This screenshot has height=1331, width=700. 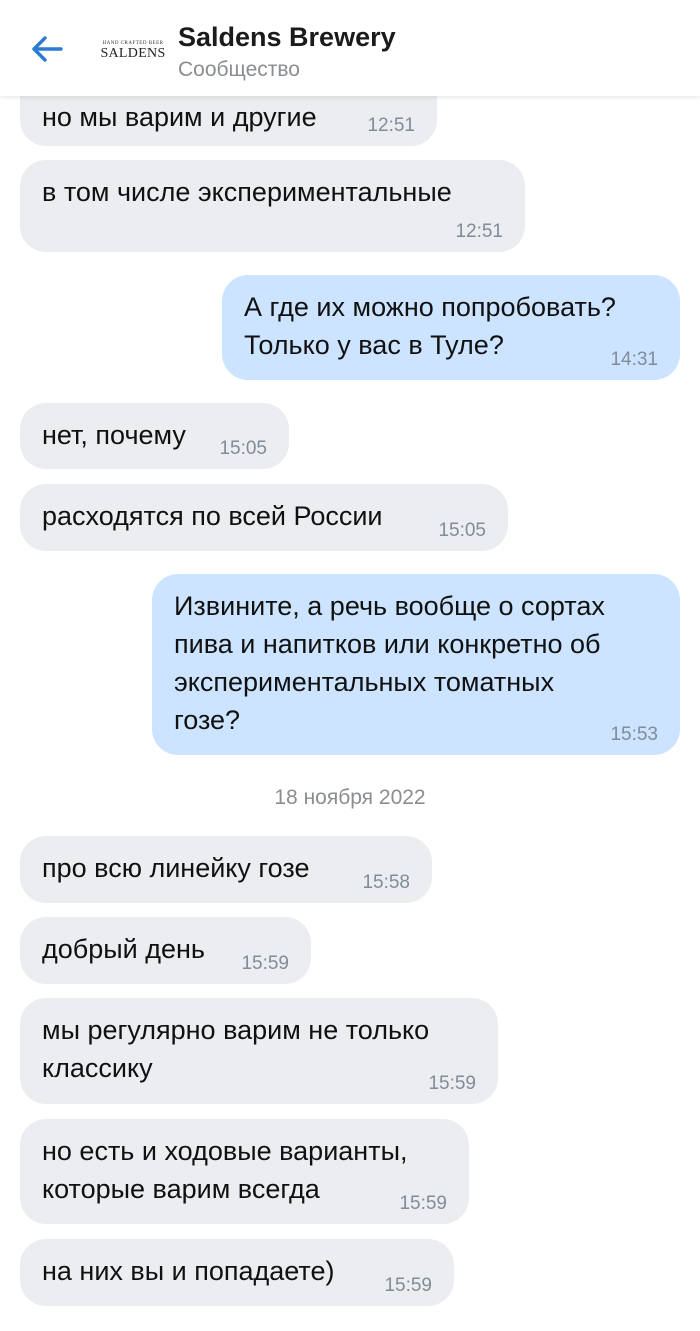 What do you see at coordinates (188, 1271) in the screenshot?
I see `message-text: на них вы и попадаете)` at bounding box center [188, 1271].